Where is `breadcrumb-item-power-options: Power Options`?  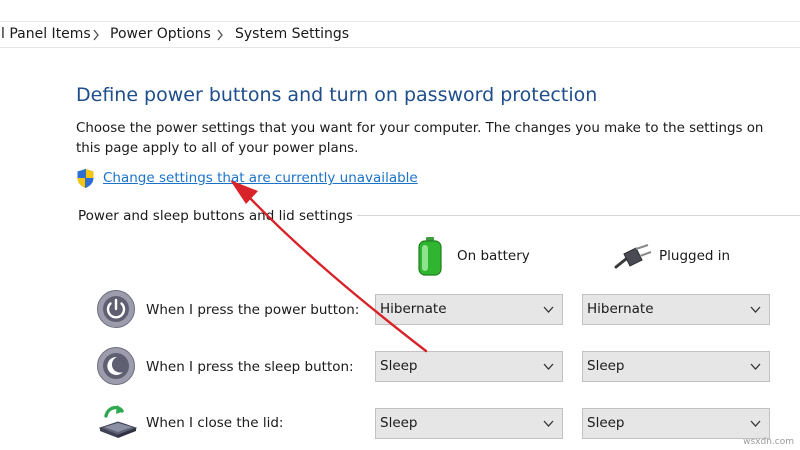 breadcrumb-item-power-options: Power Options is located at coordinates (160, 34).